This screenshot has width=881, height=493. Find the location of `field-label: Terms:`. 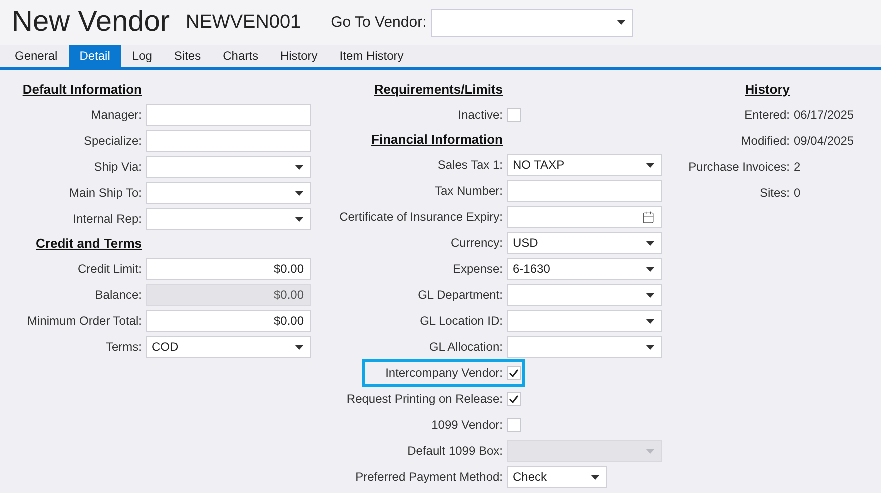

field-label: Terms: is located at coordinates (123, 347).